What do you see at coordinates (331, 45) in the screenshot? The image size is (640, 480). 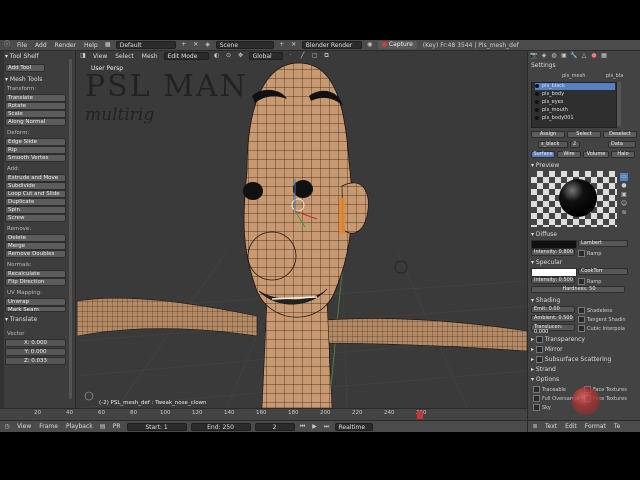 I see `render-engine-select: Blender Render` at bounding box center [331, 45].